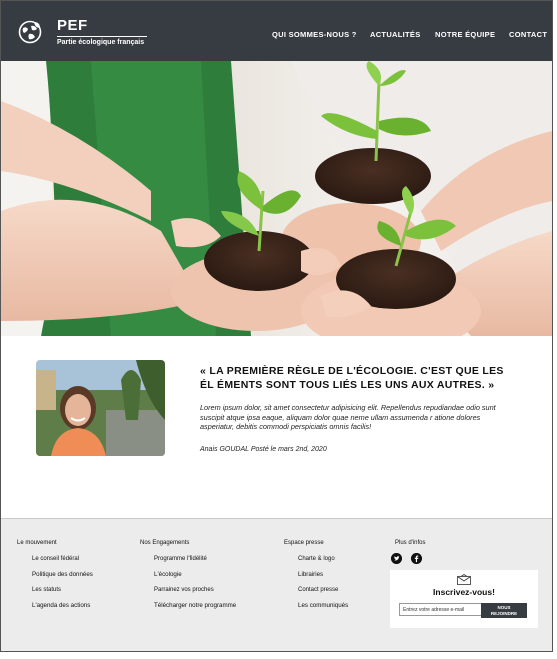  Describe the element at coordinates (440, 609) in the screenshot. I see `newsletter-email-input` at that location.